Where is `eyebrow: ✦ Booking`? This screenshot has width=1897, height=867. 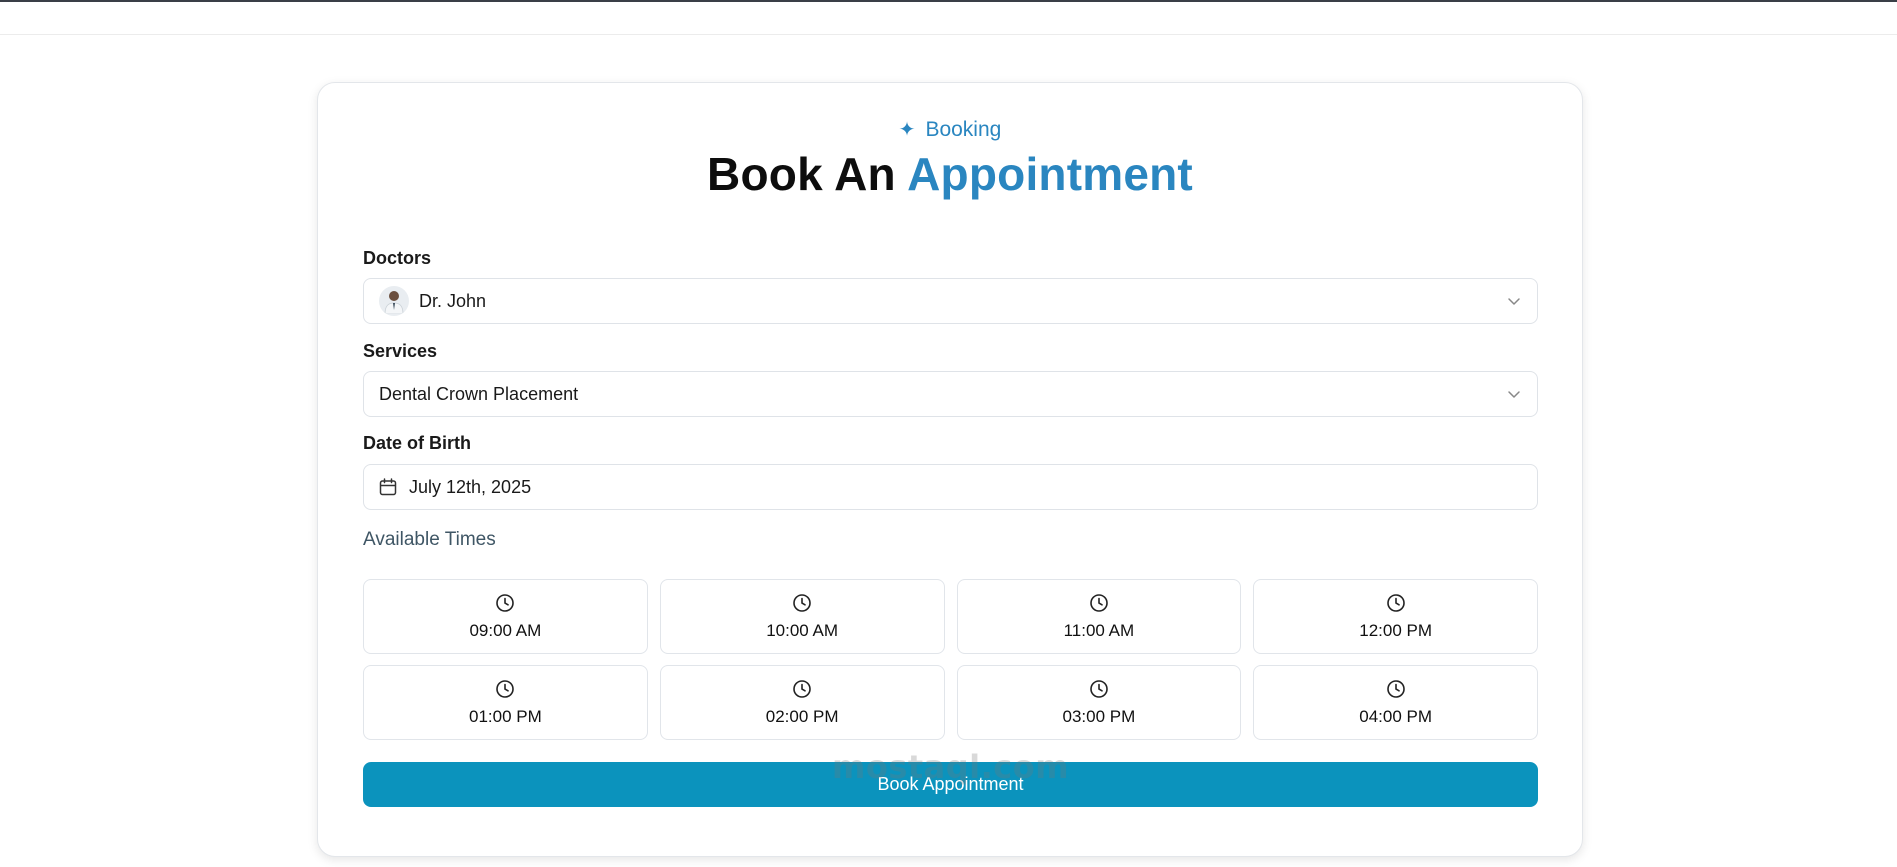 eyebrow: ✦ Booking is located at coordinates (950, 129).